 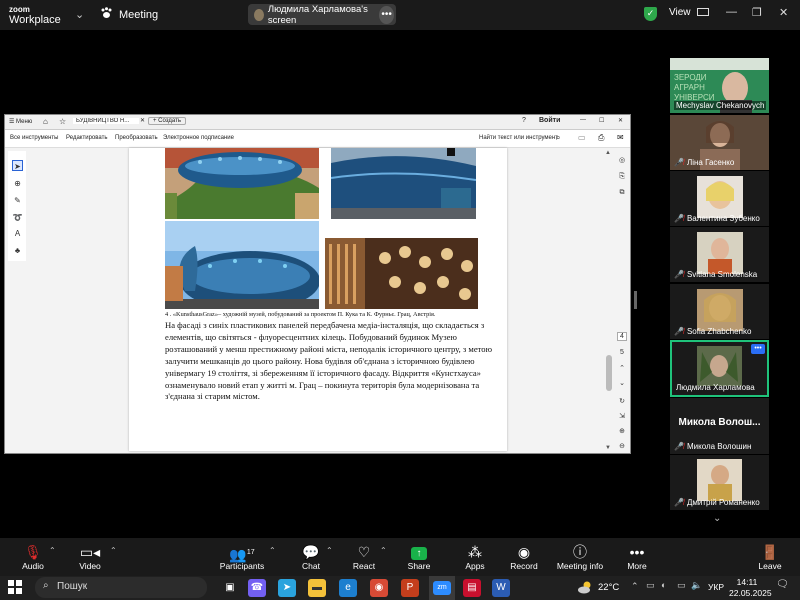 I want to click on tray-app-icon: ◐, so click(x=663, y=585).